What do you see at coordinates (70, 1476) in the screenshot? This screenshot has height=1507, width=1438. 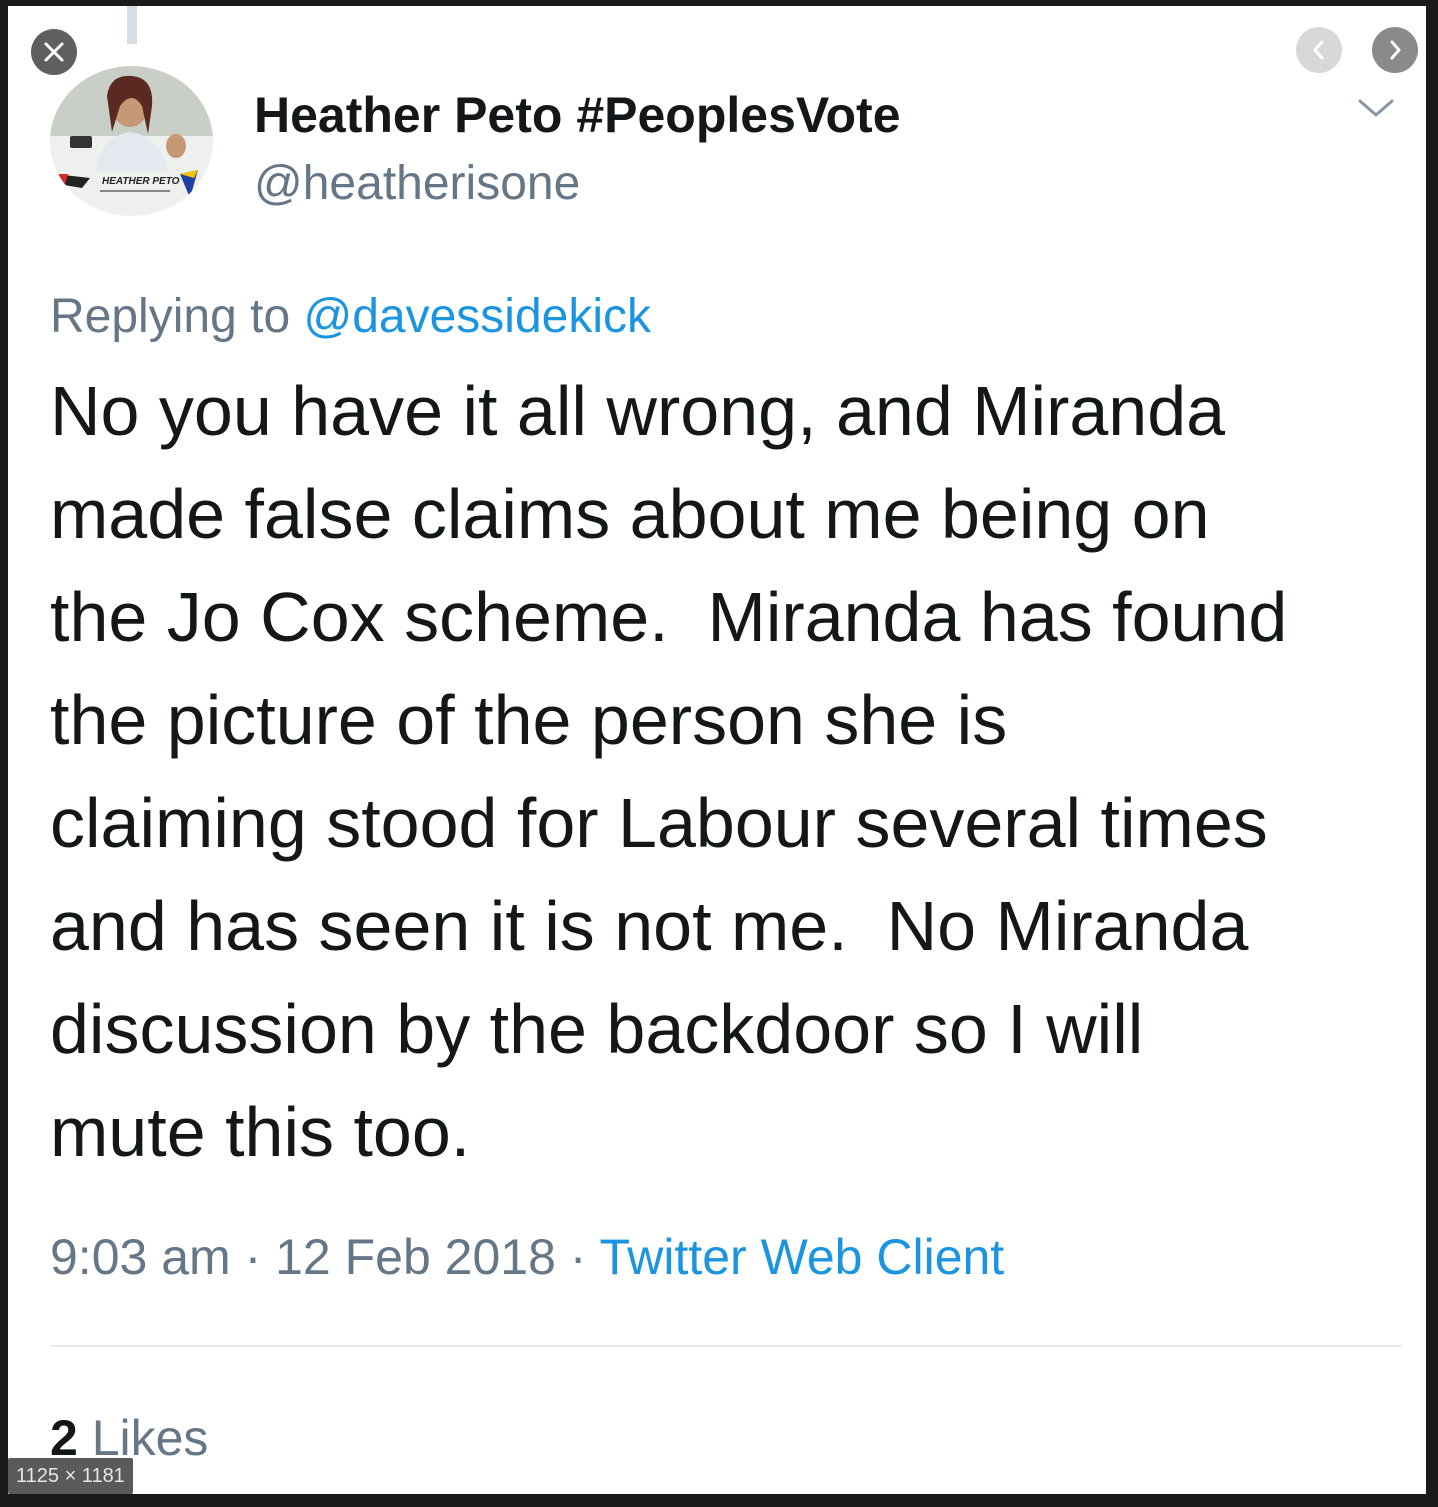 I see `image-dimensions-badge: 1125 × 1181` at bounding box center [70, 1476].